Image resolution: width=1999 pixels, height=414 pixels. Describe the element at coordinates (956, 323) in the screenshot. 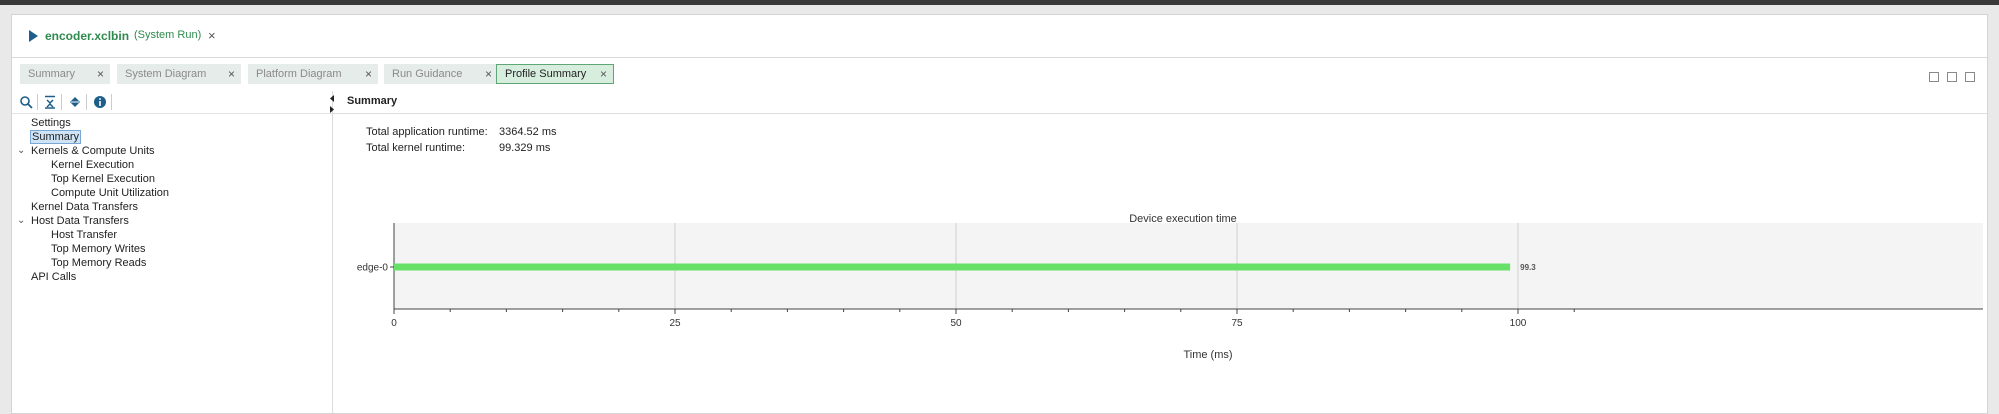

I see `x-tick-label: 50` at that location.